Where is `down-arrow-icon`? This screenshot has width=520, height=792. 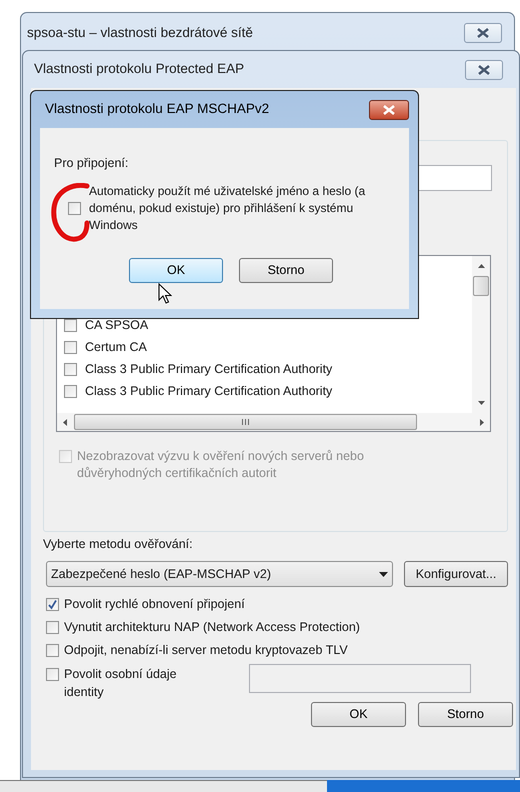 down-arrow-icon is located at coordinates (481, 403).